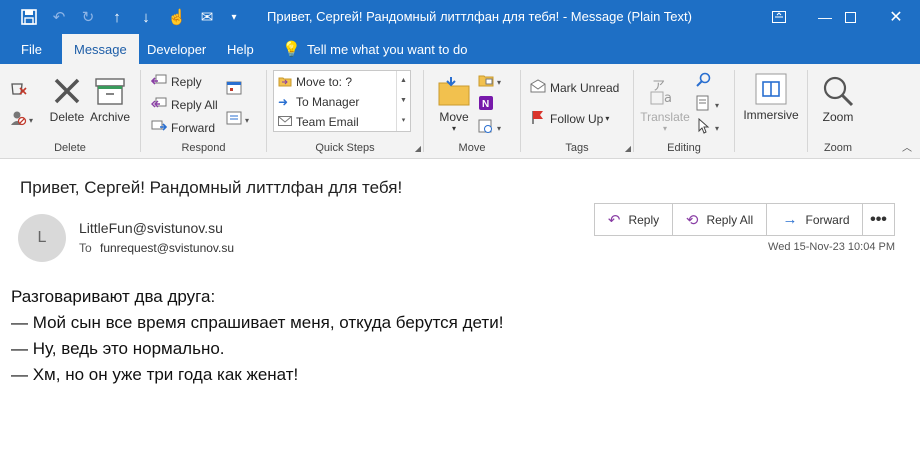 The height and width of the screenshot is (475, 920). What do you see at coordinates (159, 127) in the screenshot?
I see `forward-icon` at bounding box center [159, 127].